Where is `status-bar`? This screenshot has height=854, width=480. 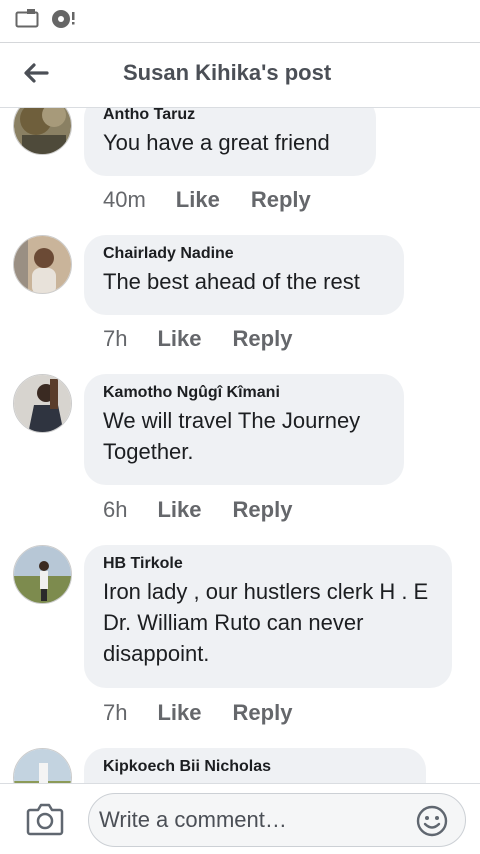 status-bar is located at coordinates (240, 18).